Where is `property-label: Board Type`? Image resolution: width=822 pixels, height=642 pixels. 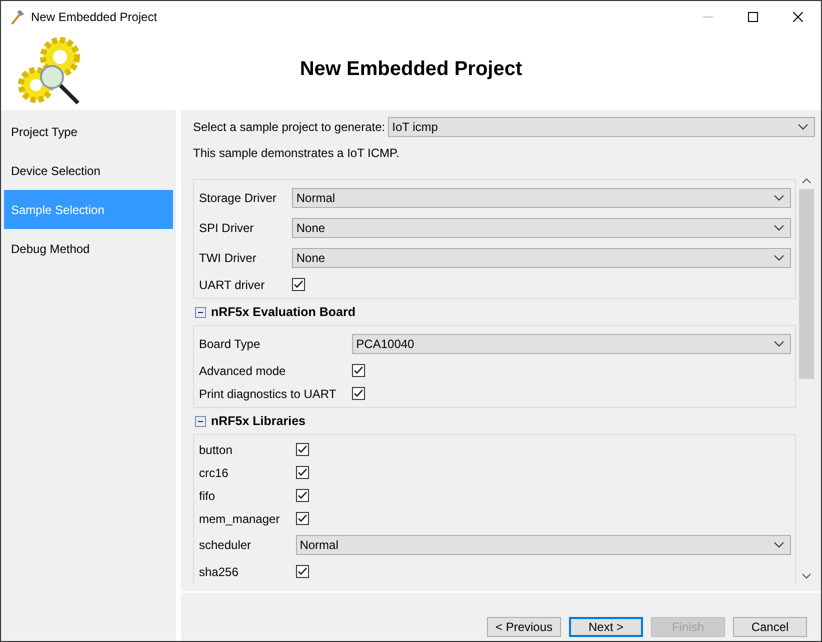
property-label: Board Type is located at coordinates (230, 344).